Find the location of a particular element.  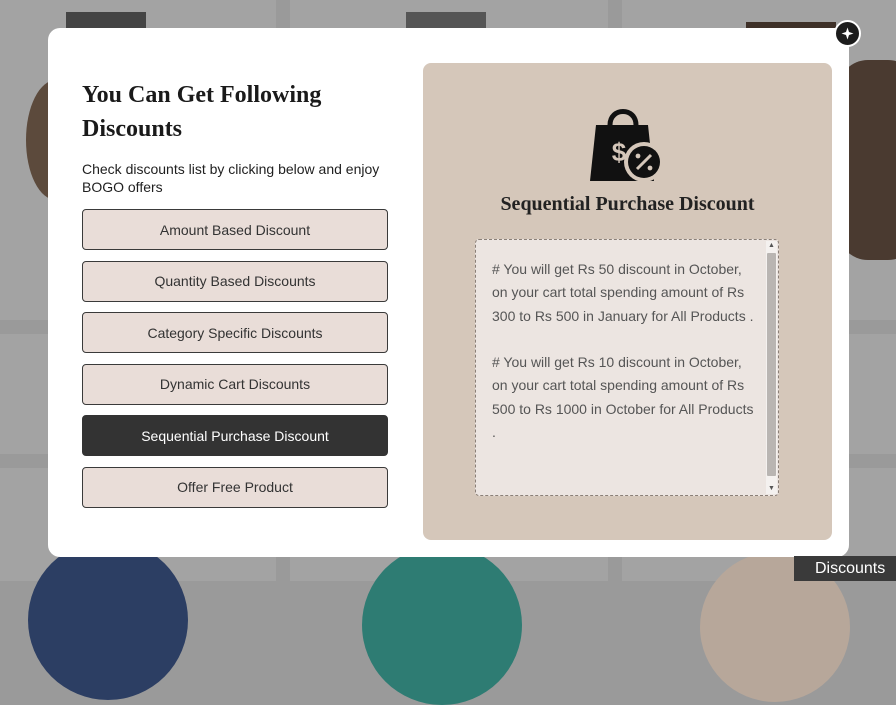

scroll-thumb is located at coordinates (771, 364).